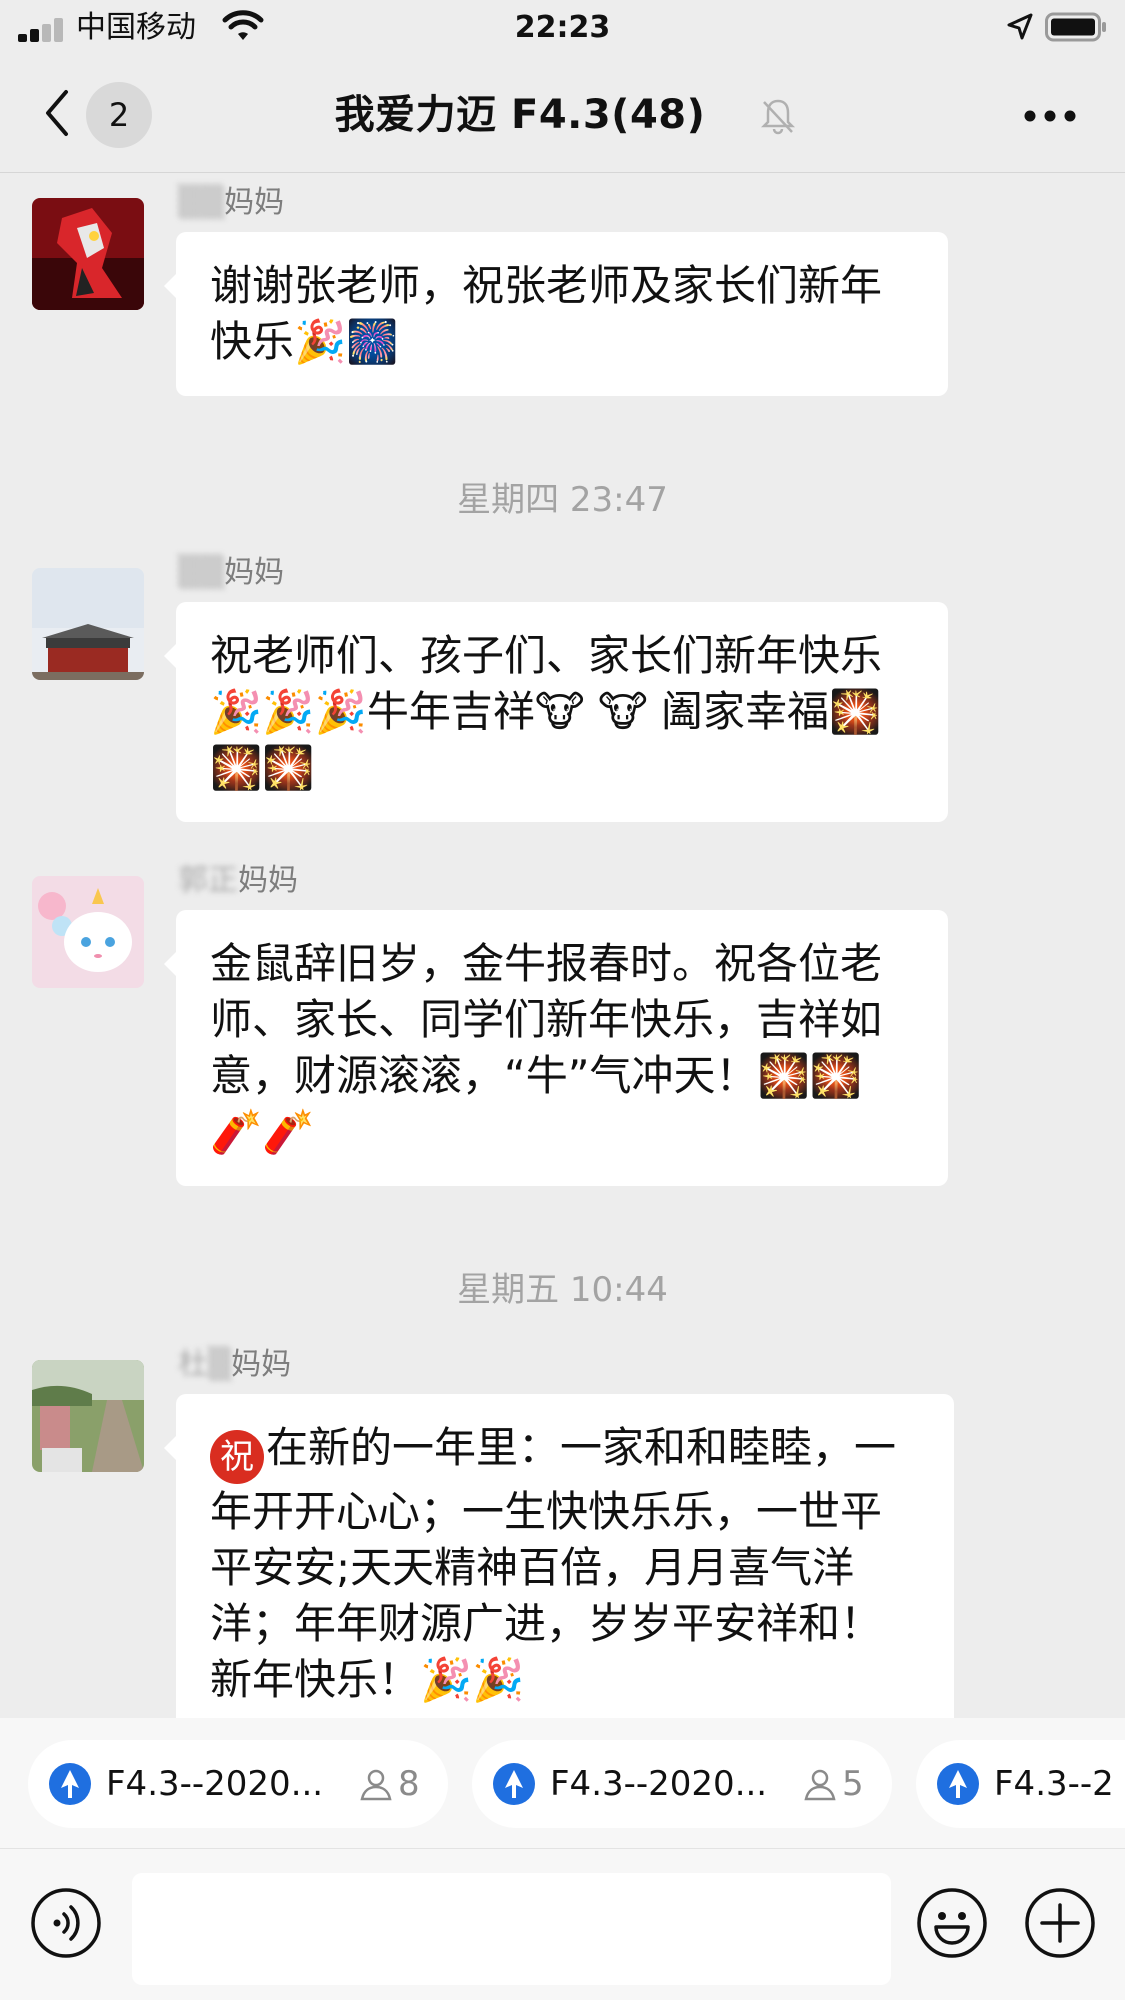 This screenshot has height=2000, width=1125. I want to click on message-bubble: 祝老师们、孩子们、家长们新年快乐🎉🎉🎉牛年吉祥🐮 🐮 阖家幸福🎇🎇🎇, so click(556, 712).